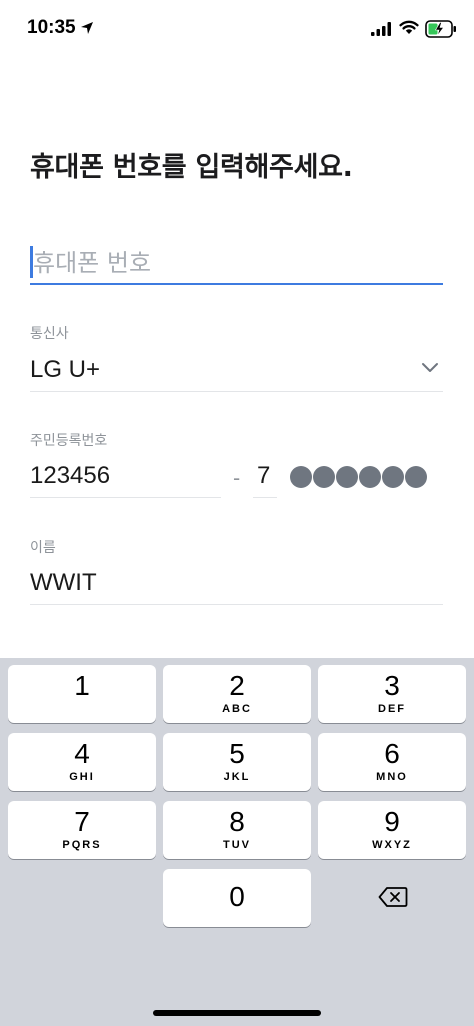 This screenshot has width=474, height=1026. What do you see at coordinates (265, 497) in the screenshot?
I see `resident-number-gender-underline` at bounding box center [265, 497].